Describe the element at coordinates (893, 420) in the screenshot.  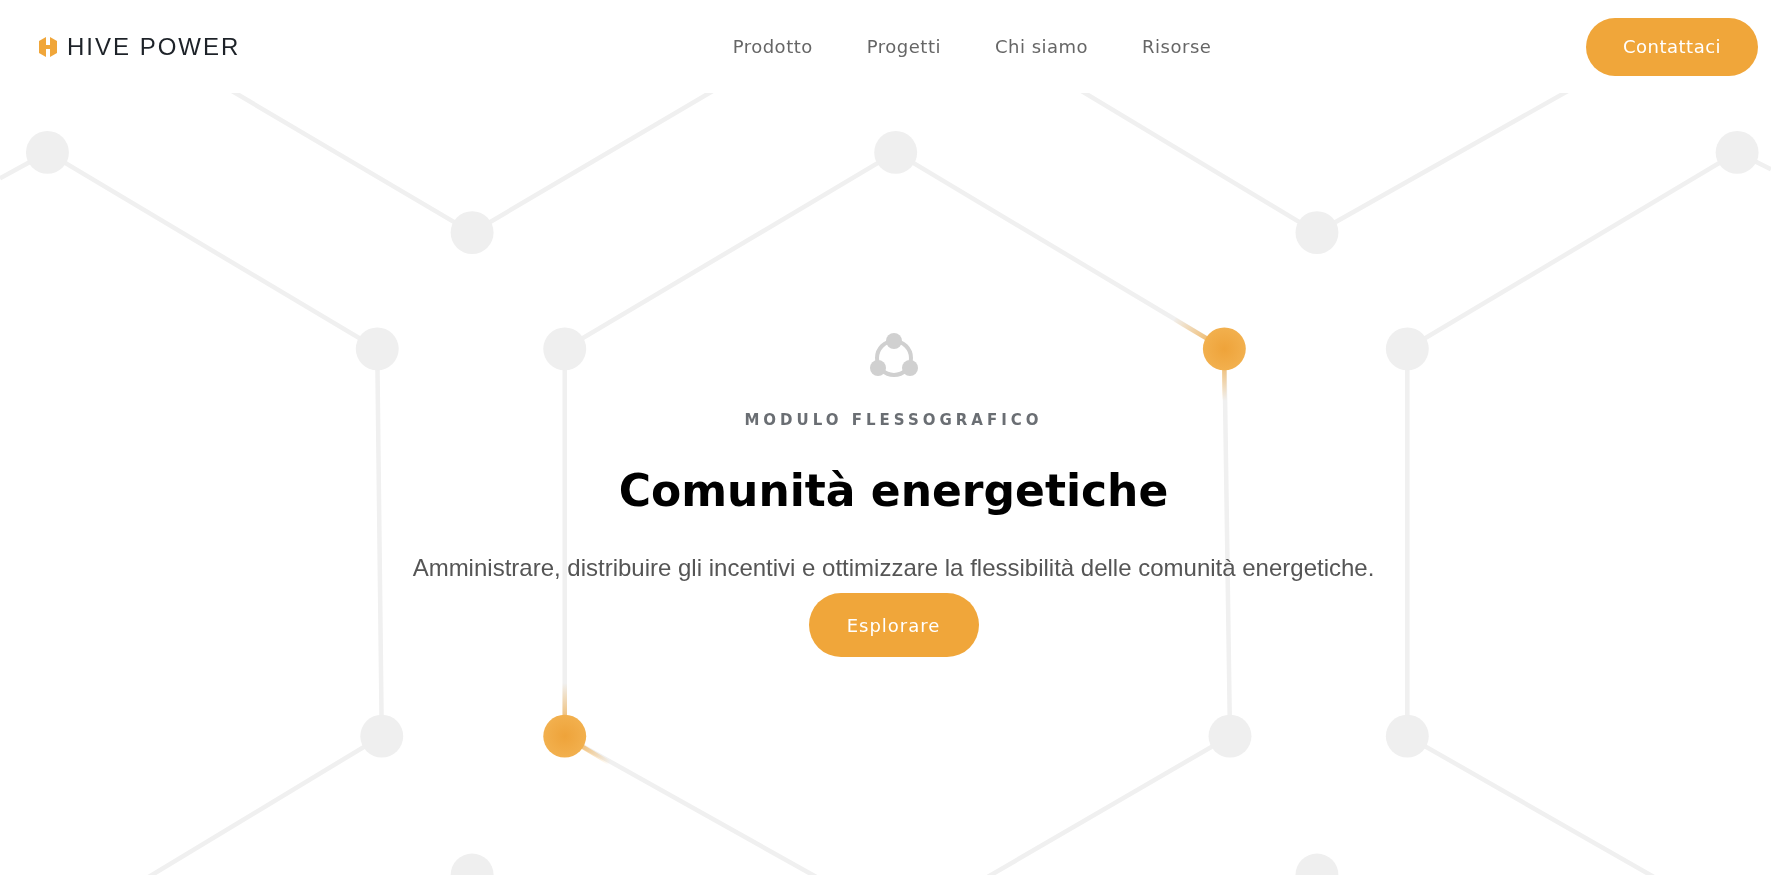
I see `section-label: MODULO FLESSOGRAFICO` at that location.